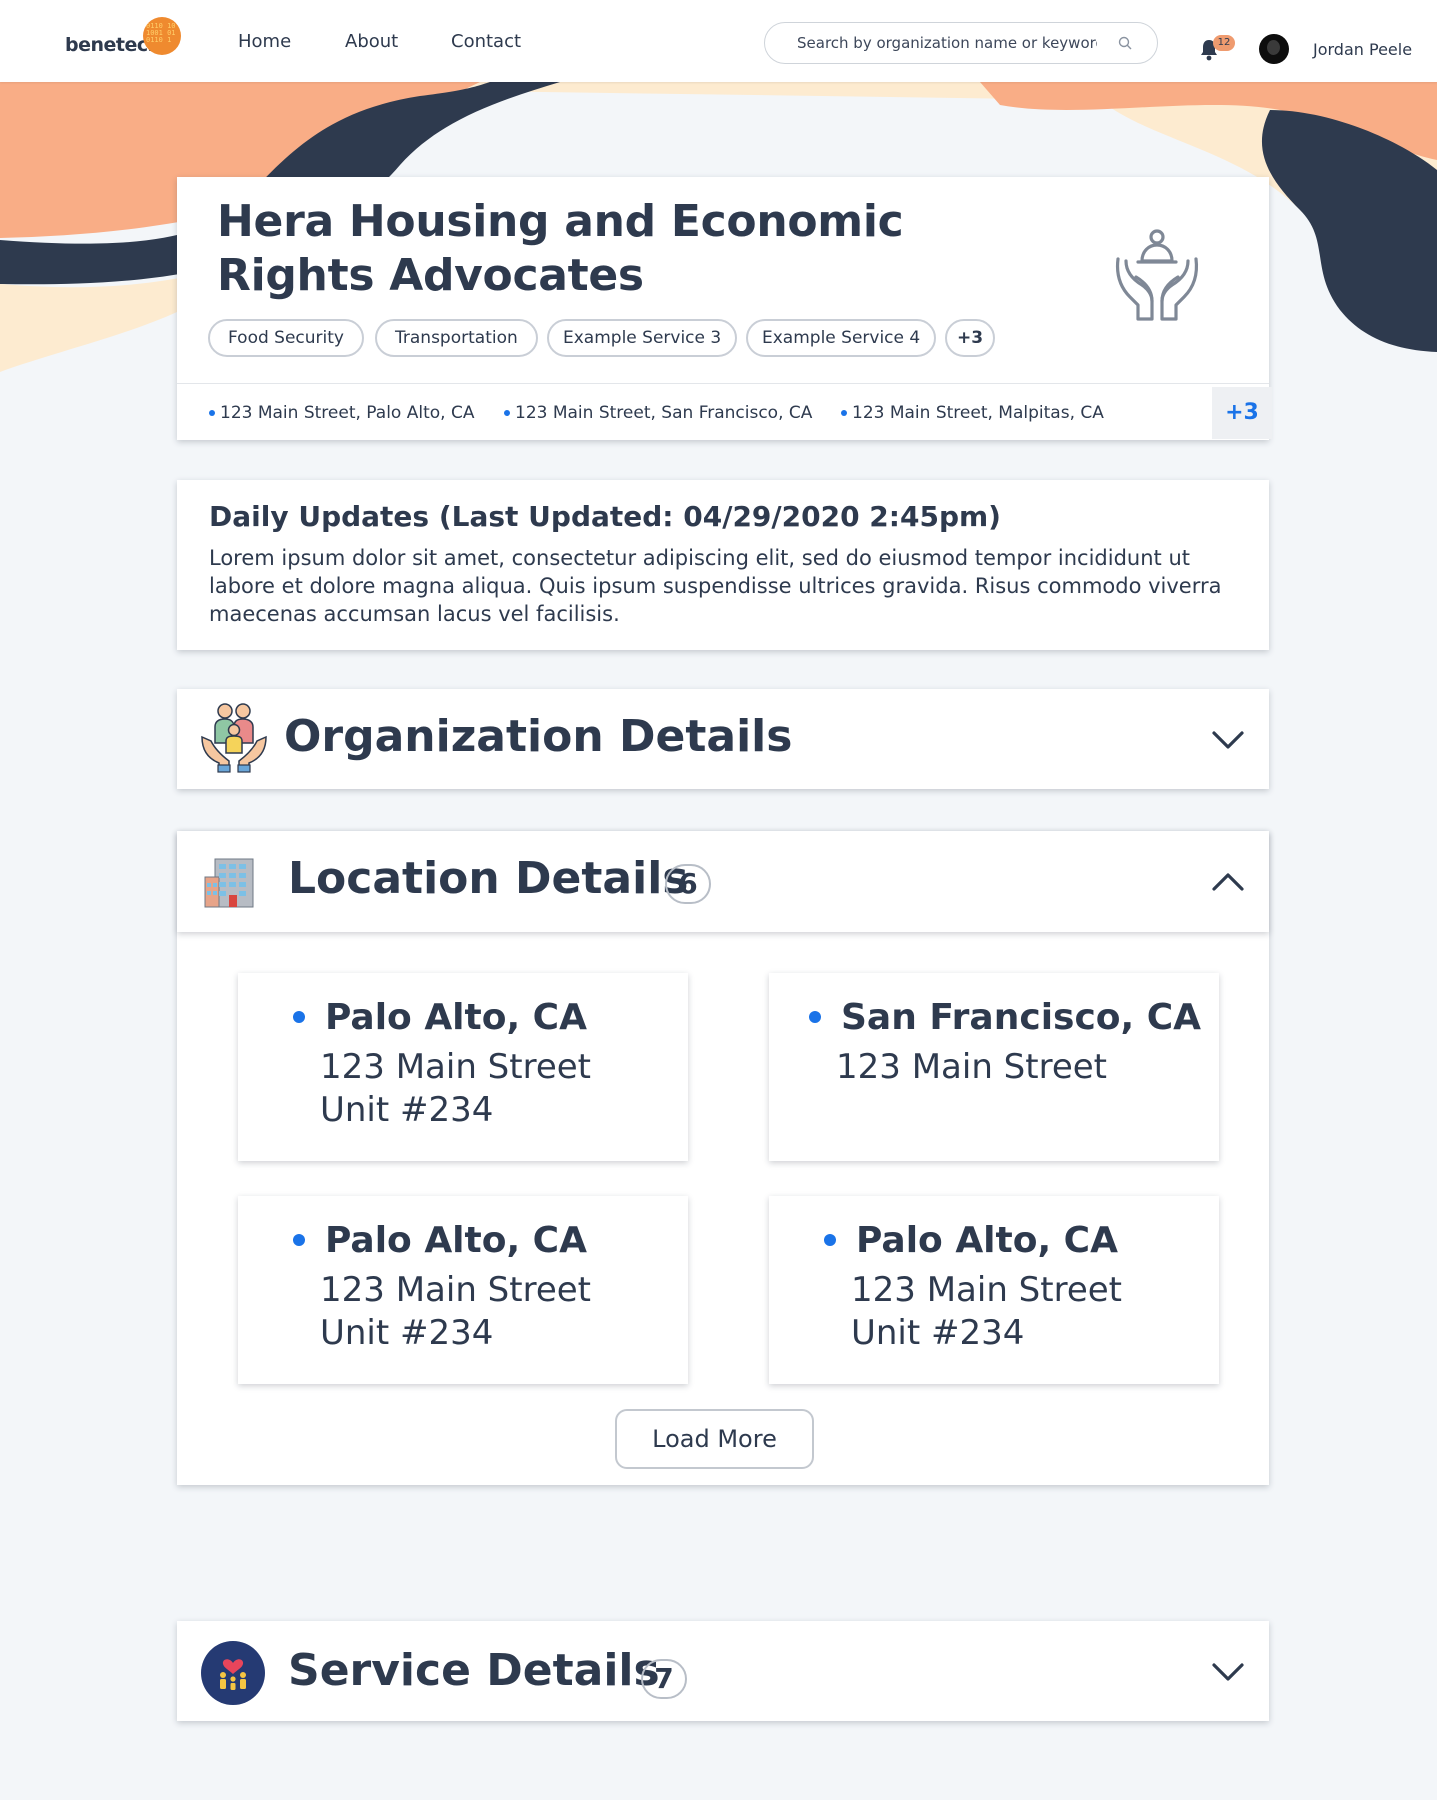 The image size is (1437, 1800). What do you see at coordinates (658, 413) in the screenshot?
I see `address-link: 123 Main Street, San Francisco, CA` at bounding box center [658, 413].